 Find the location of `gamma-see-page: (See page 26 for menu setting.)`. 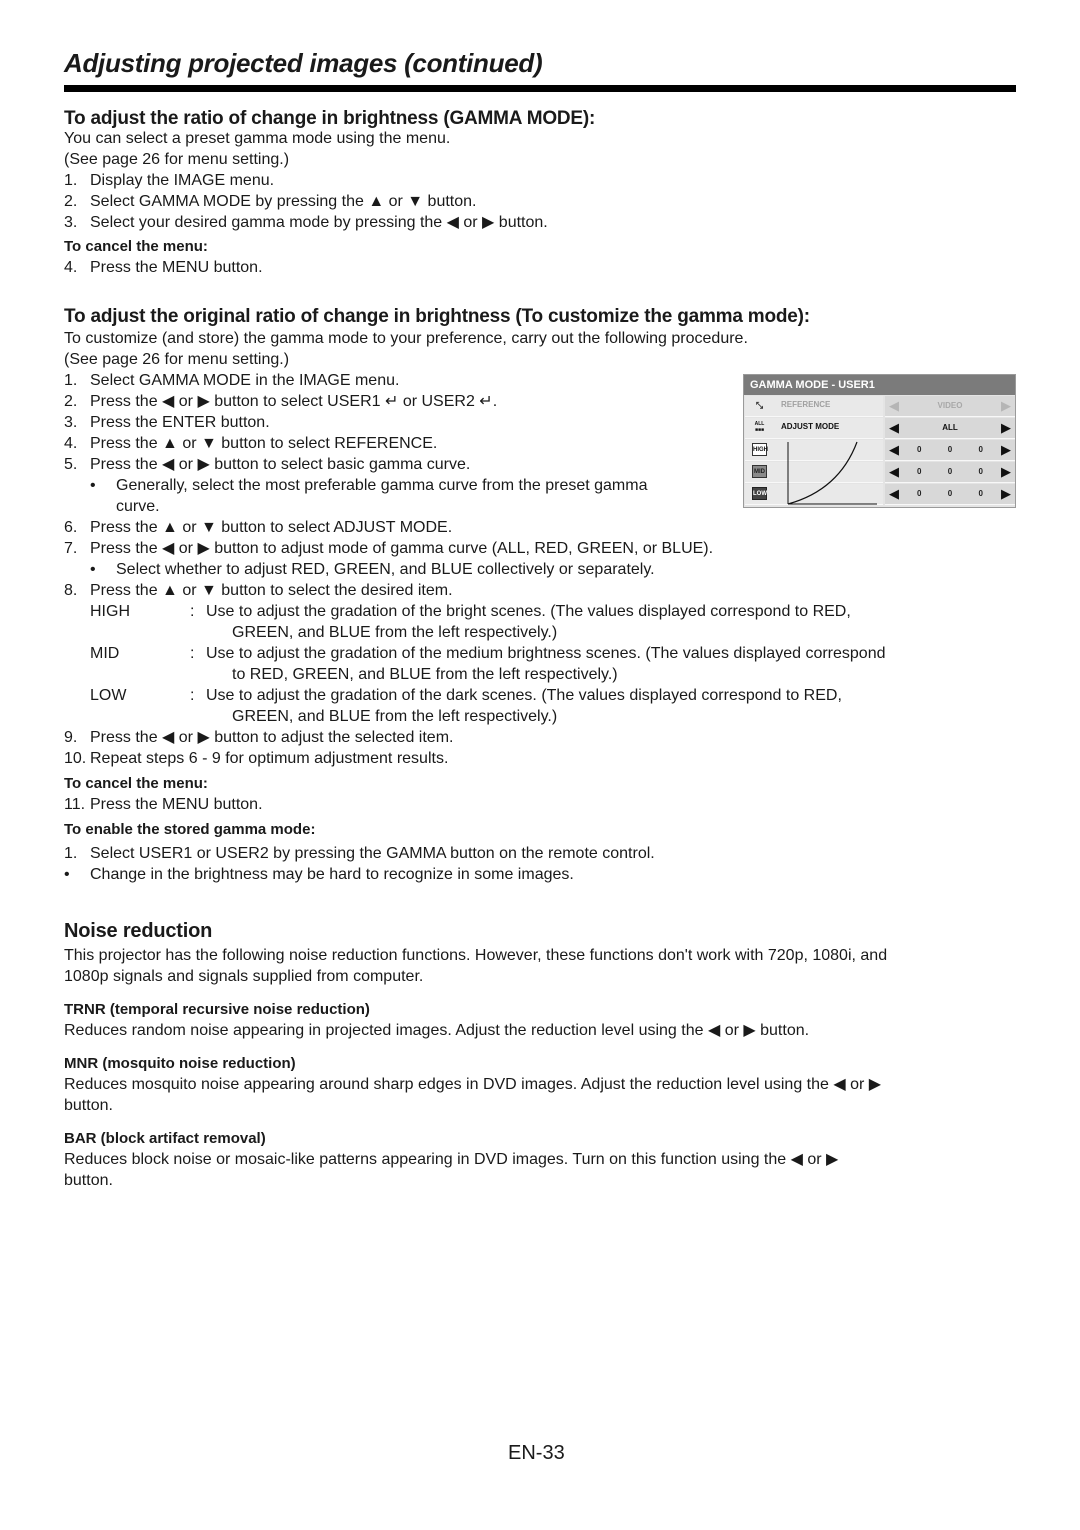

gamma-see-page: (See page 26 for menu setting.) is located at coordinates (177, 159).